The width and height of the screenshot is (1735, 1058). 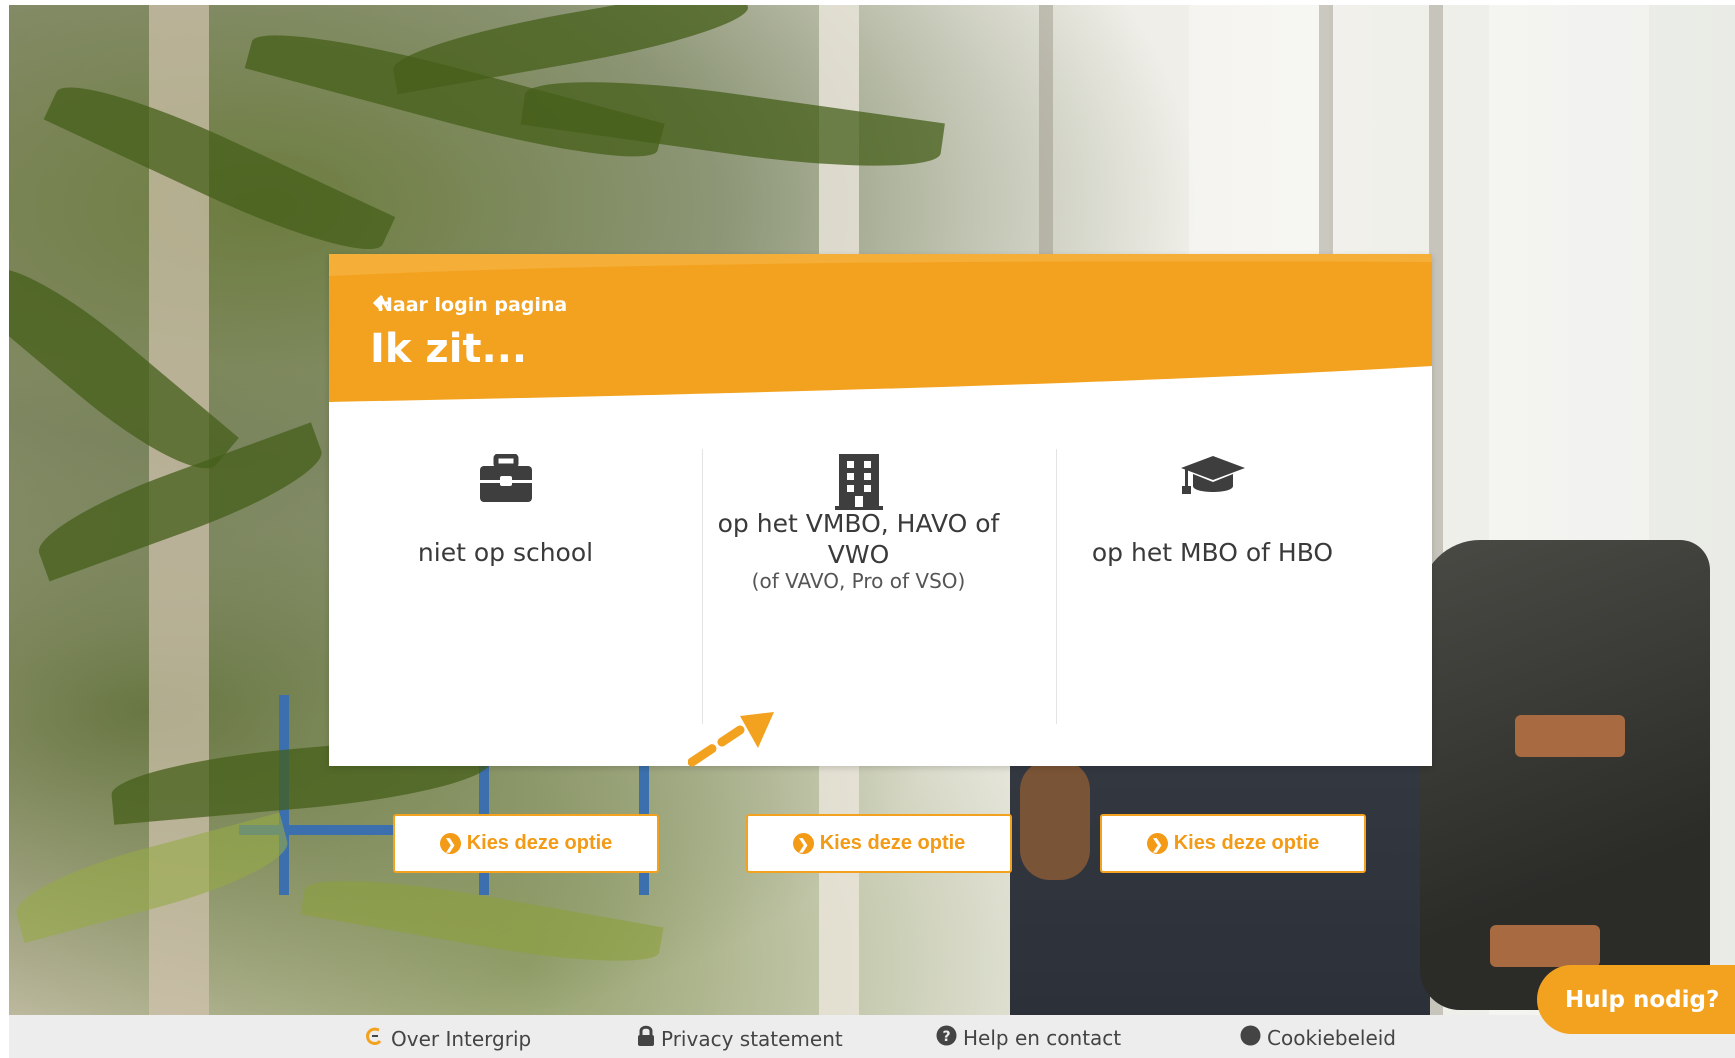 I want to click on footer-link-over-intergrip: Over Intergrip, so click(x=447, y=1038).